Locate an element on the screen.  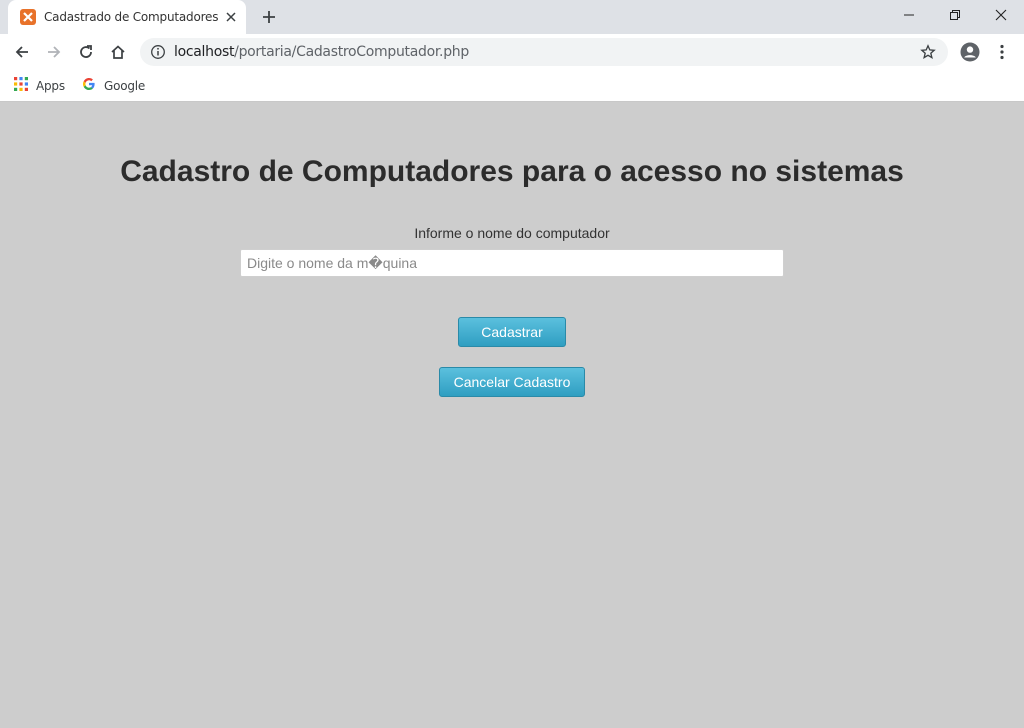
profile-avatar-icon is located at coordinates (970, 52).